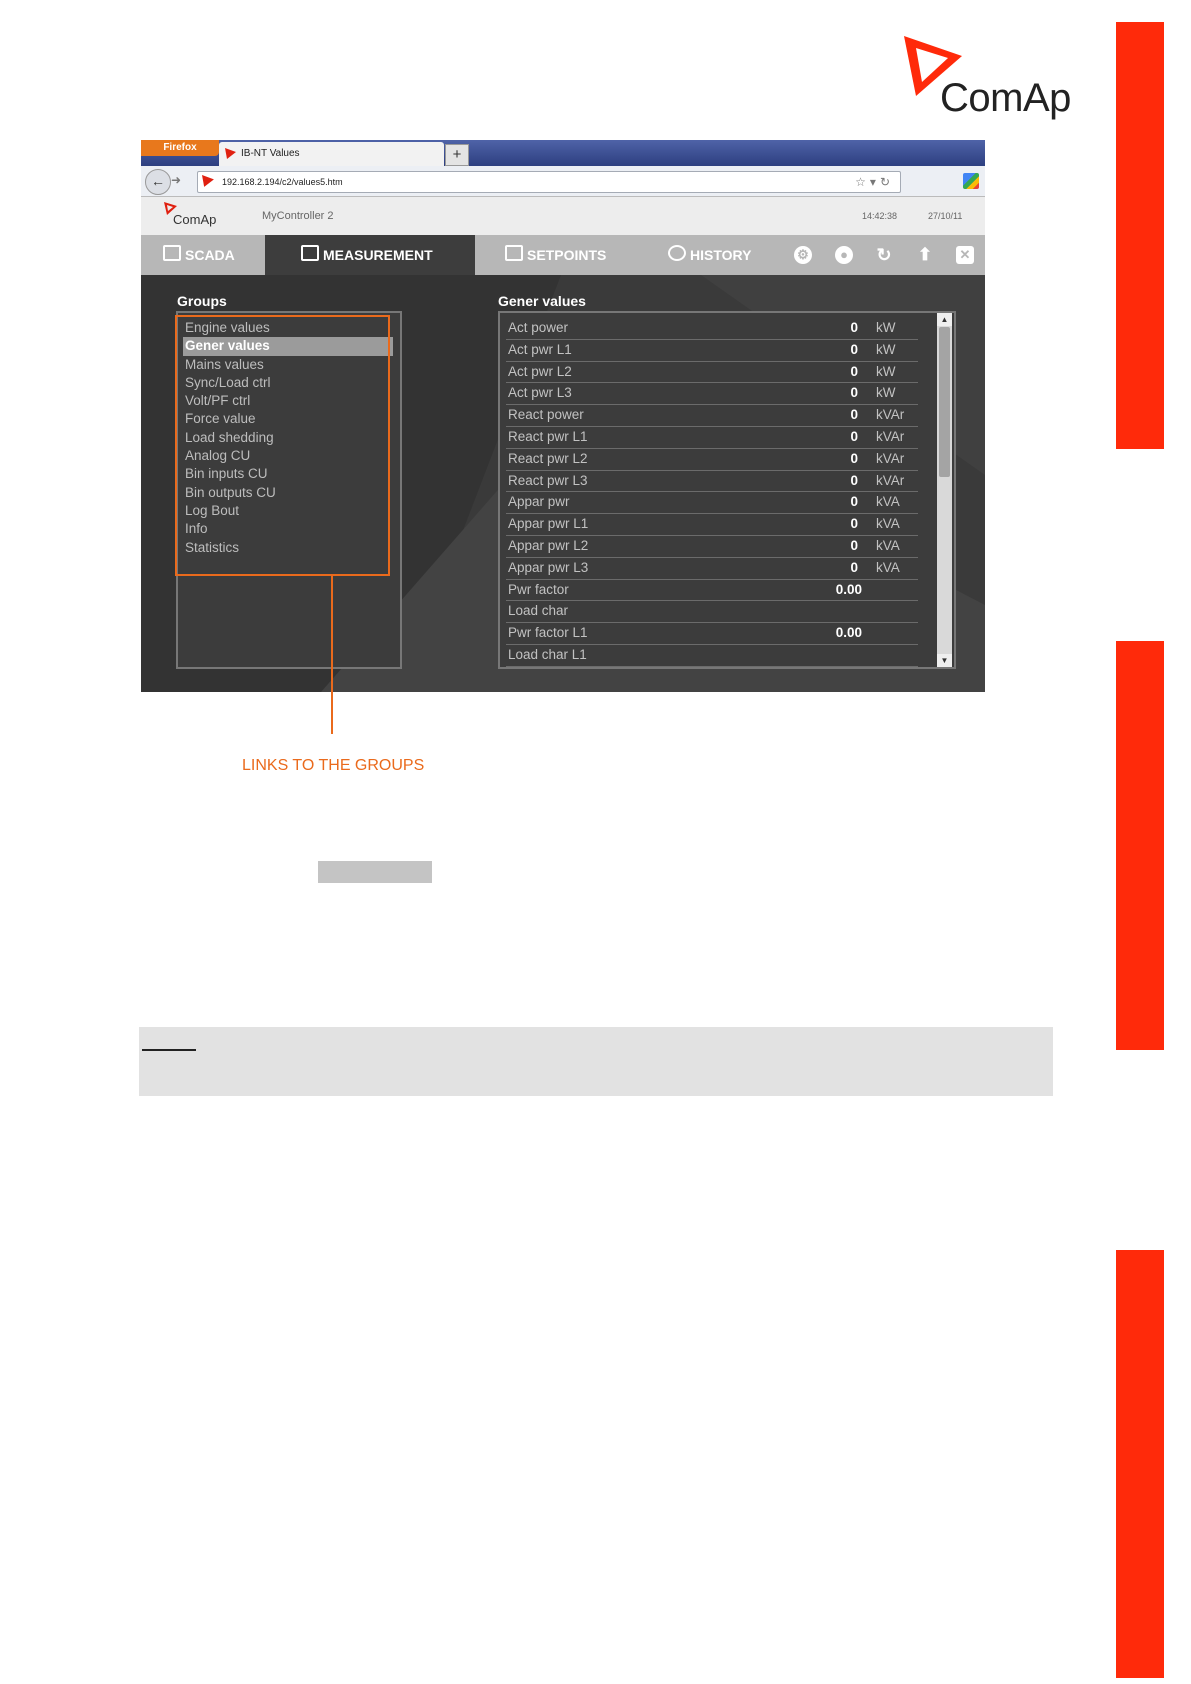  What do you see at coordinates (712, 394) in the screenshot?
I see `value-row: Act pwr L3 0 kW` at bounding box center [712, 394].